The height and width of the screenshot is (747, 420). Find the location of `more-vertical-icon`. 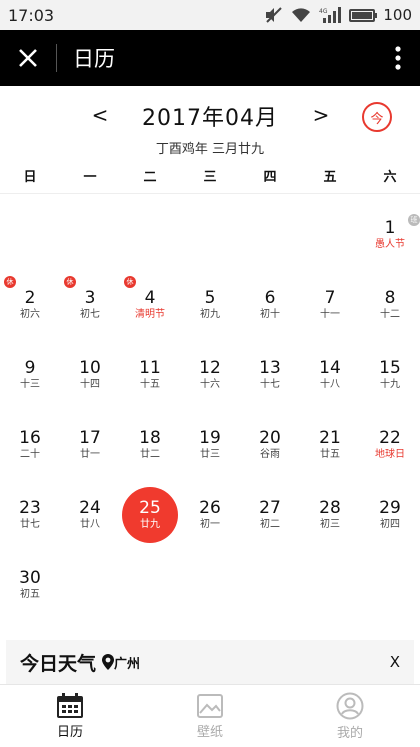

more-vertical-icon is located at coordinates (398, 58).